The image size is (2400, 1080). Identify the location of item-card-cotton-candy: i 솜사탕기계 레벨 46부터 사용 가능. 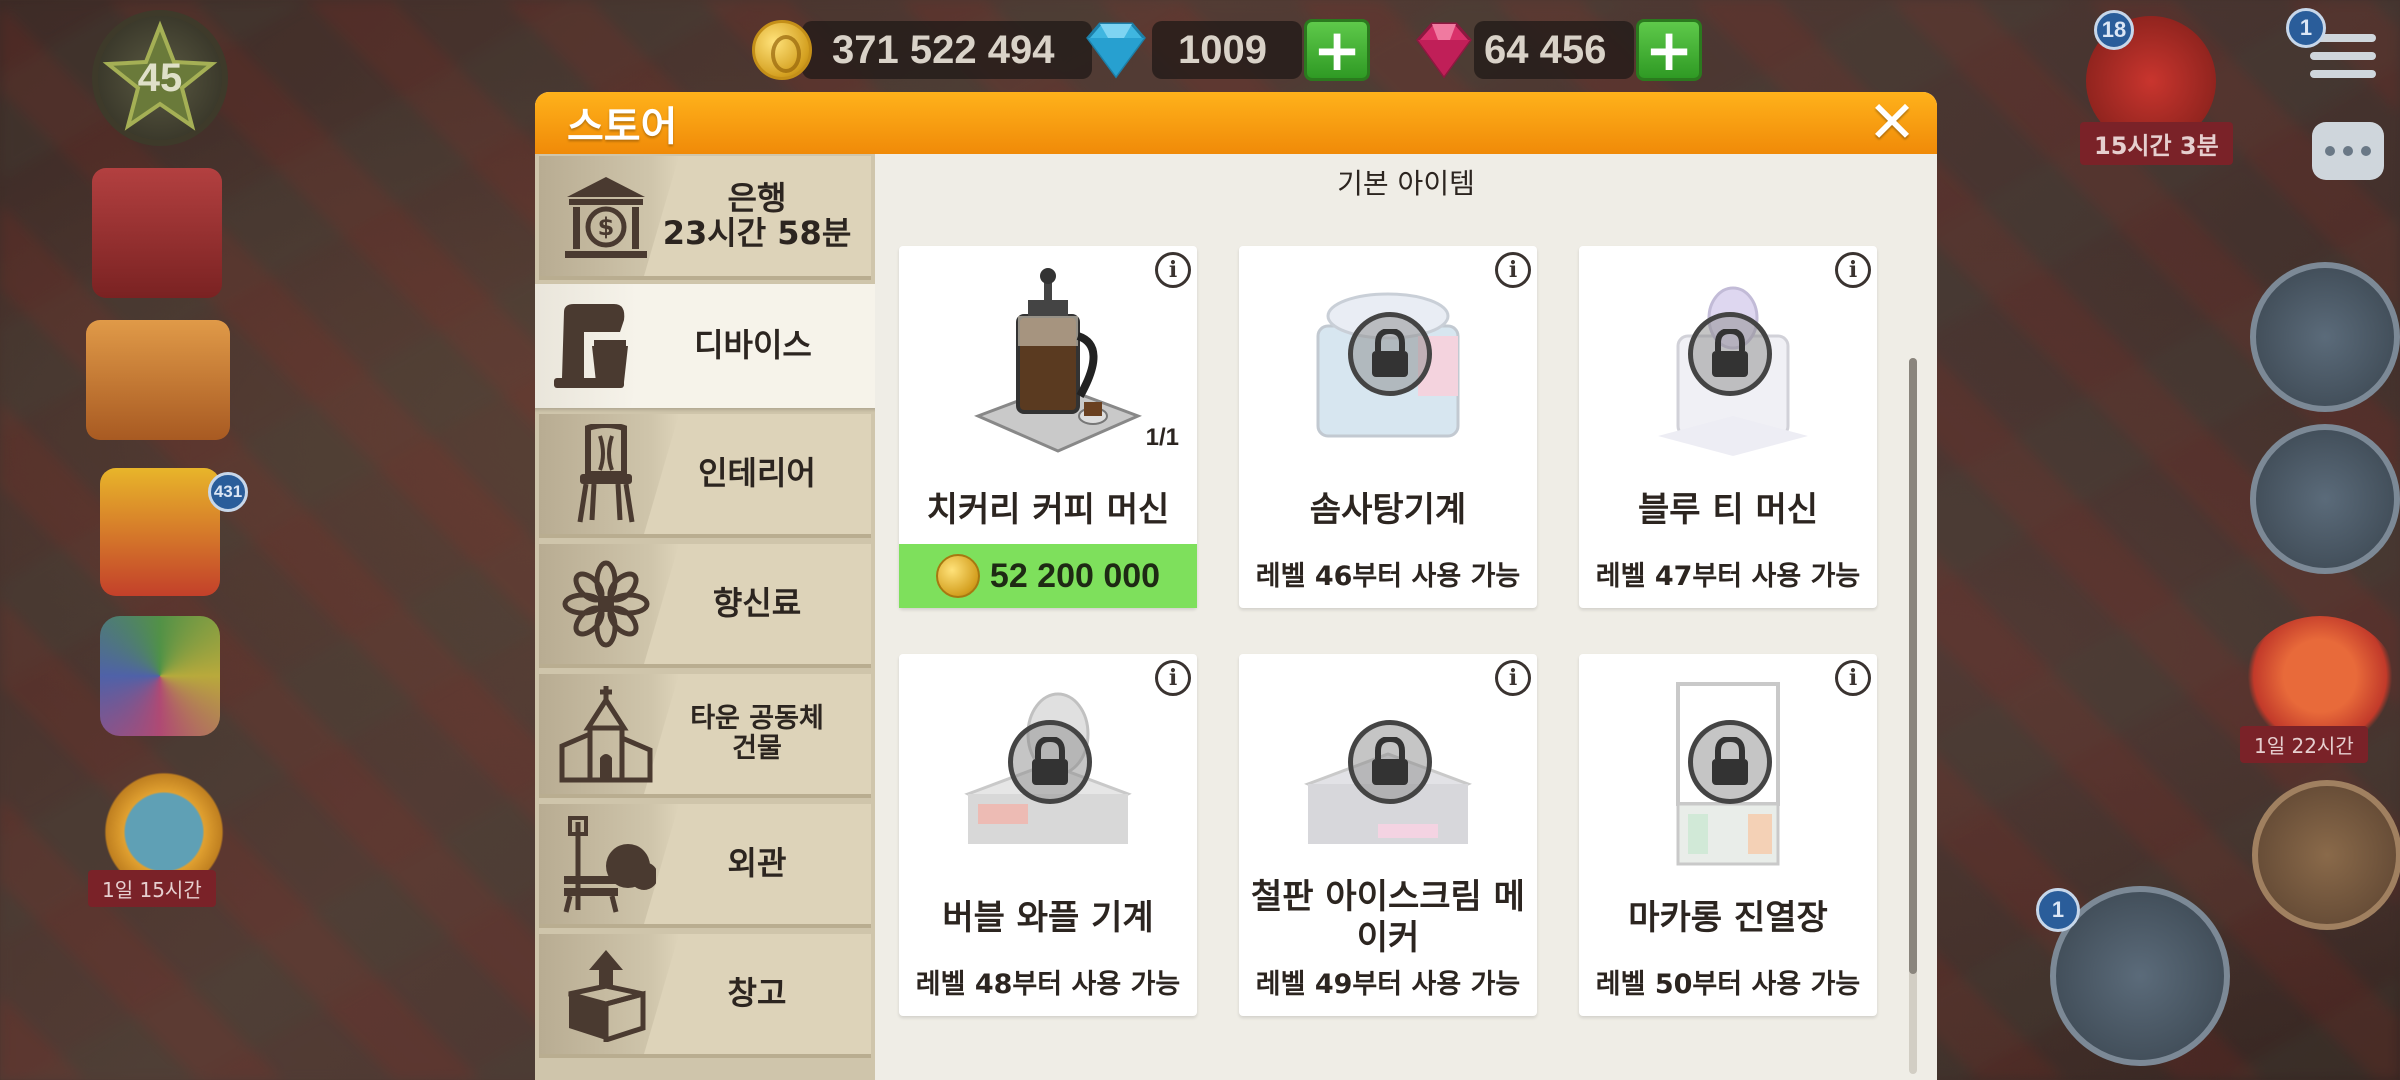
(1388, 427).